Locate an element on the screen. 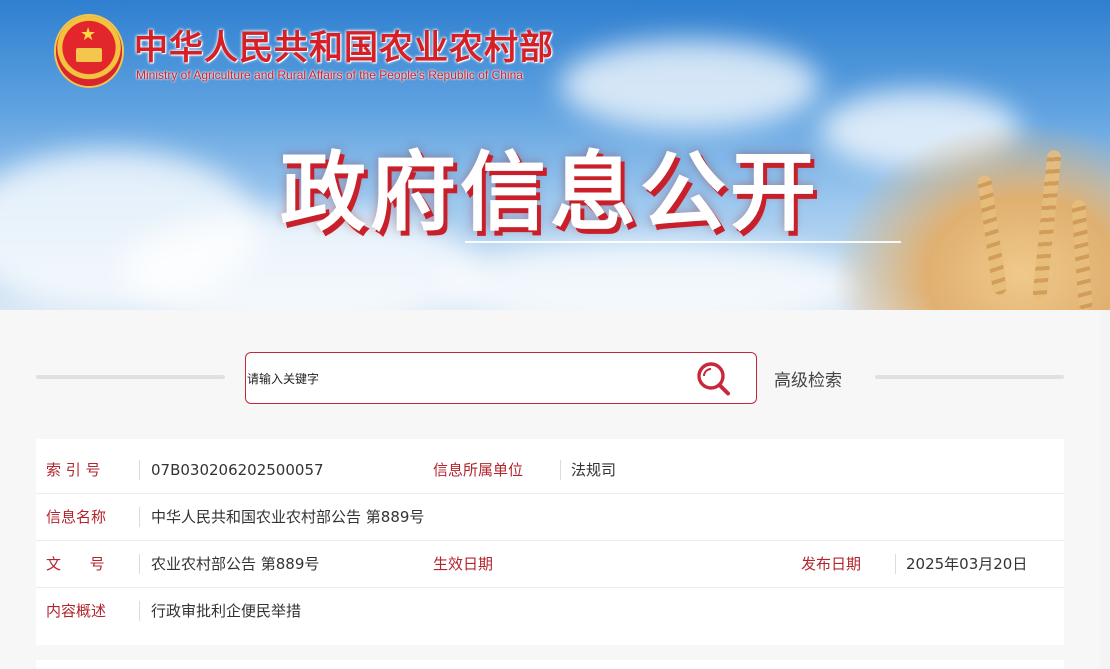 This screenshot has width=1110, height=669. search-box is located at coordinates (501, 378).